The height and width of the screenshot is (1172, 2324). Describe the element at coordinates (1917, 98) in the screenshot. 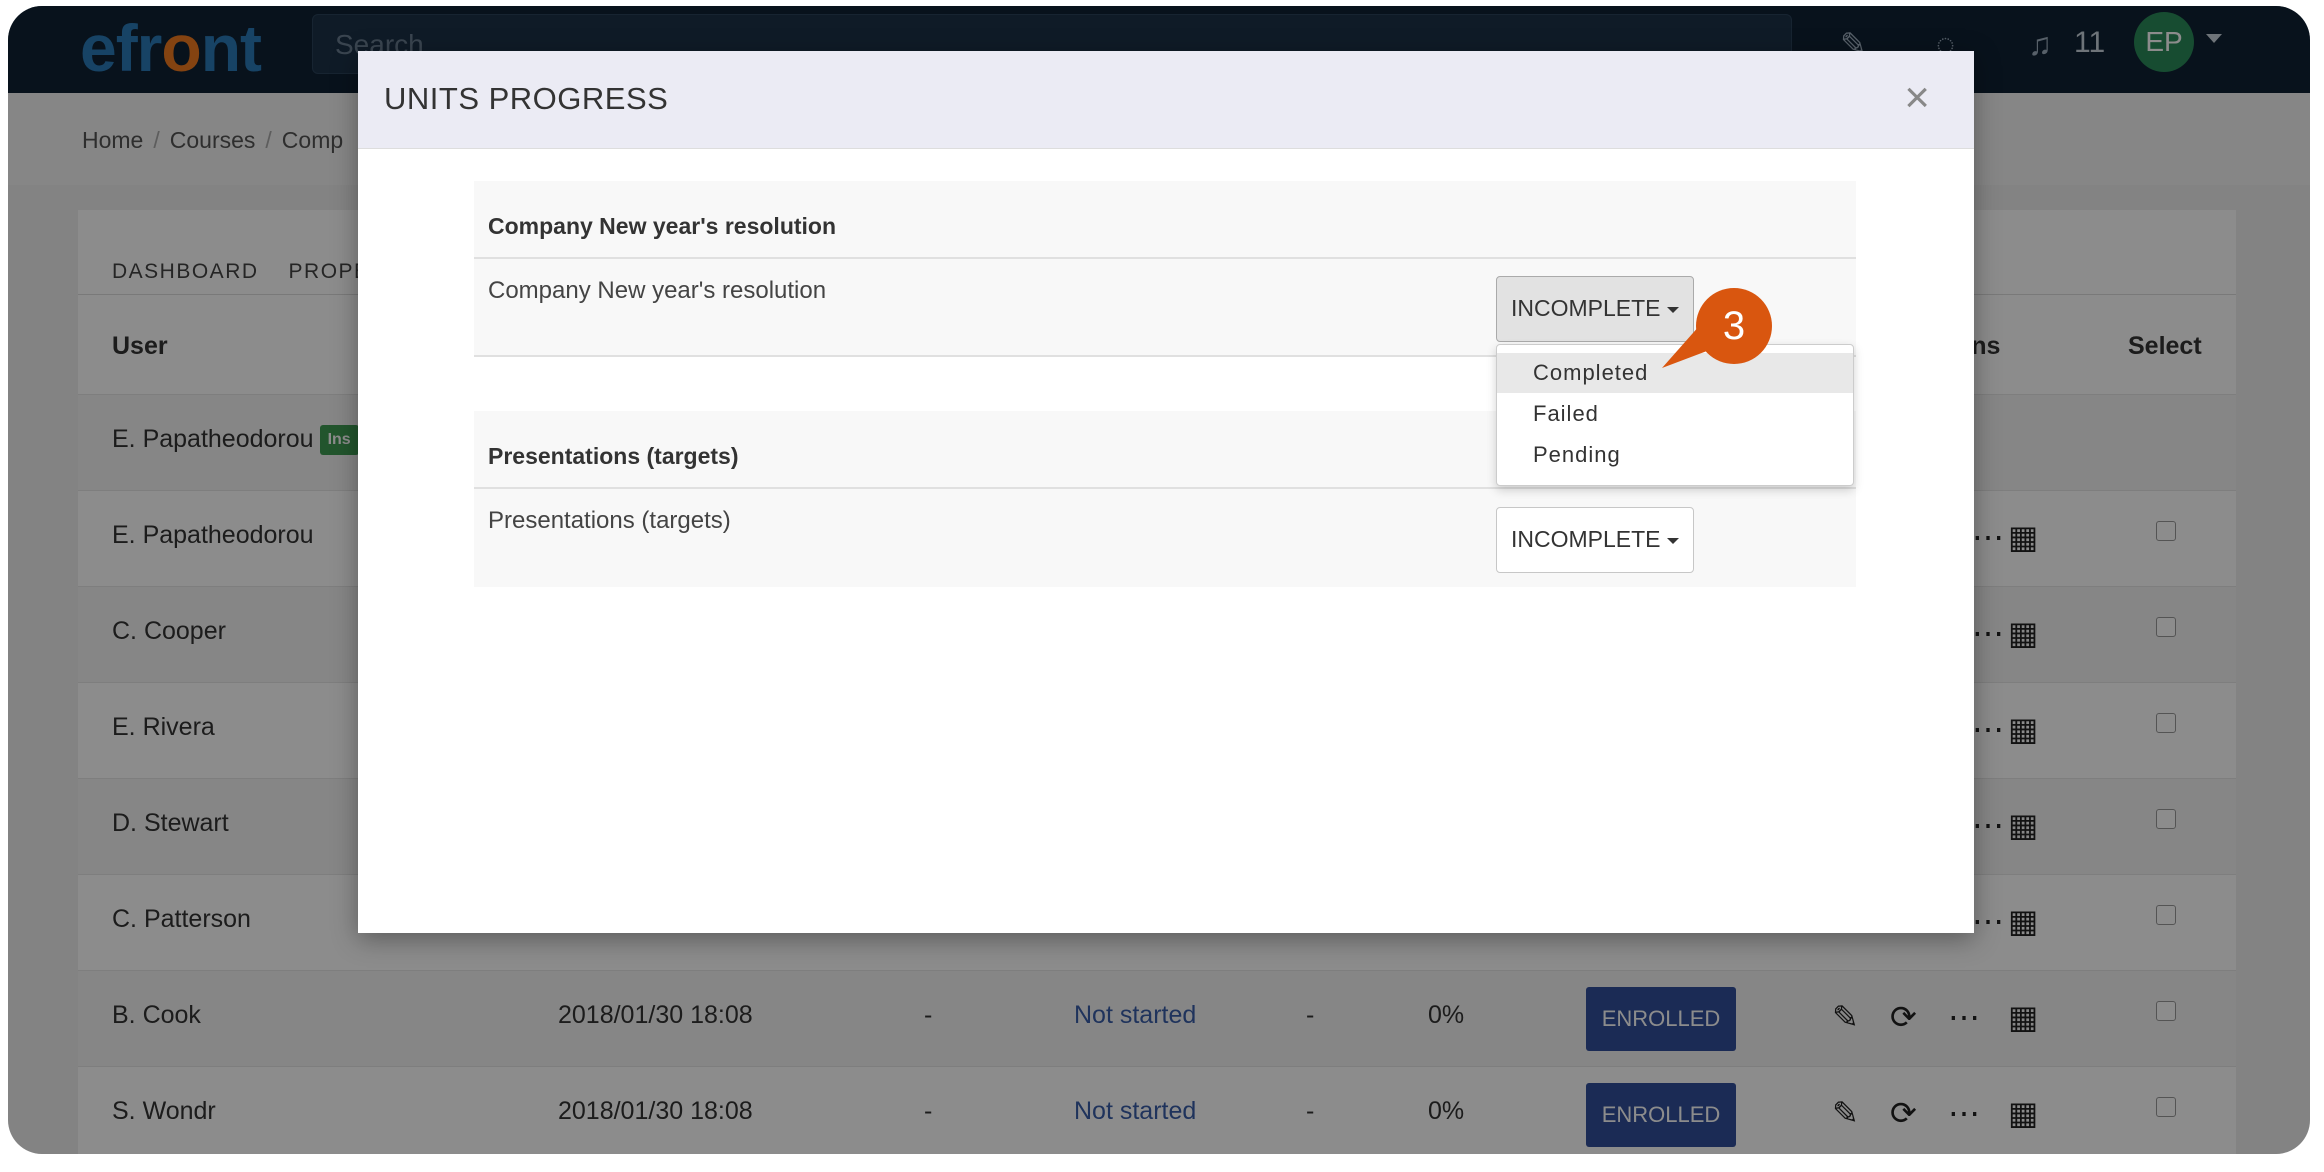

I see `close-icon: ×` at that location.